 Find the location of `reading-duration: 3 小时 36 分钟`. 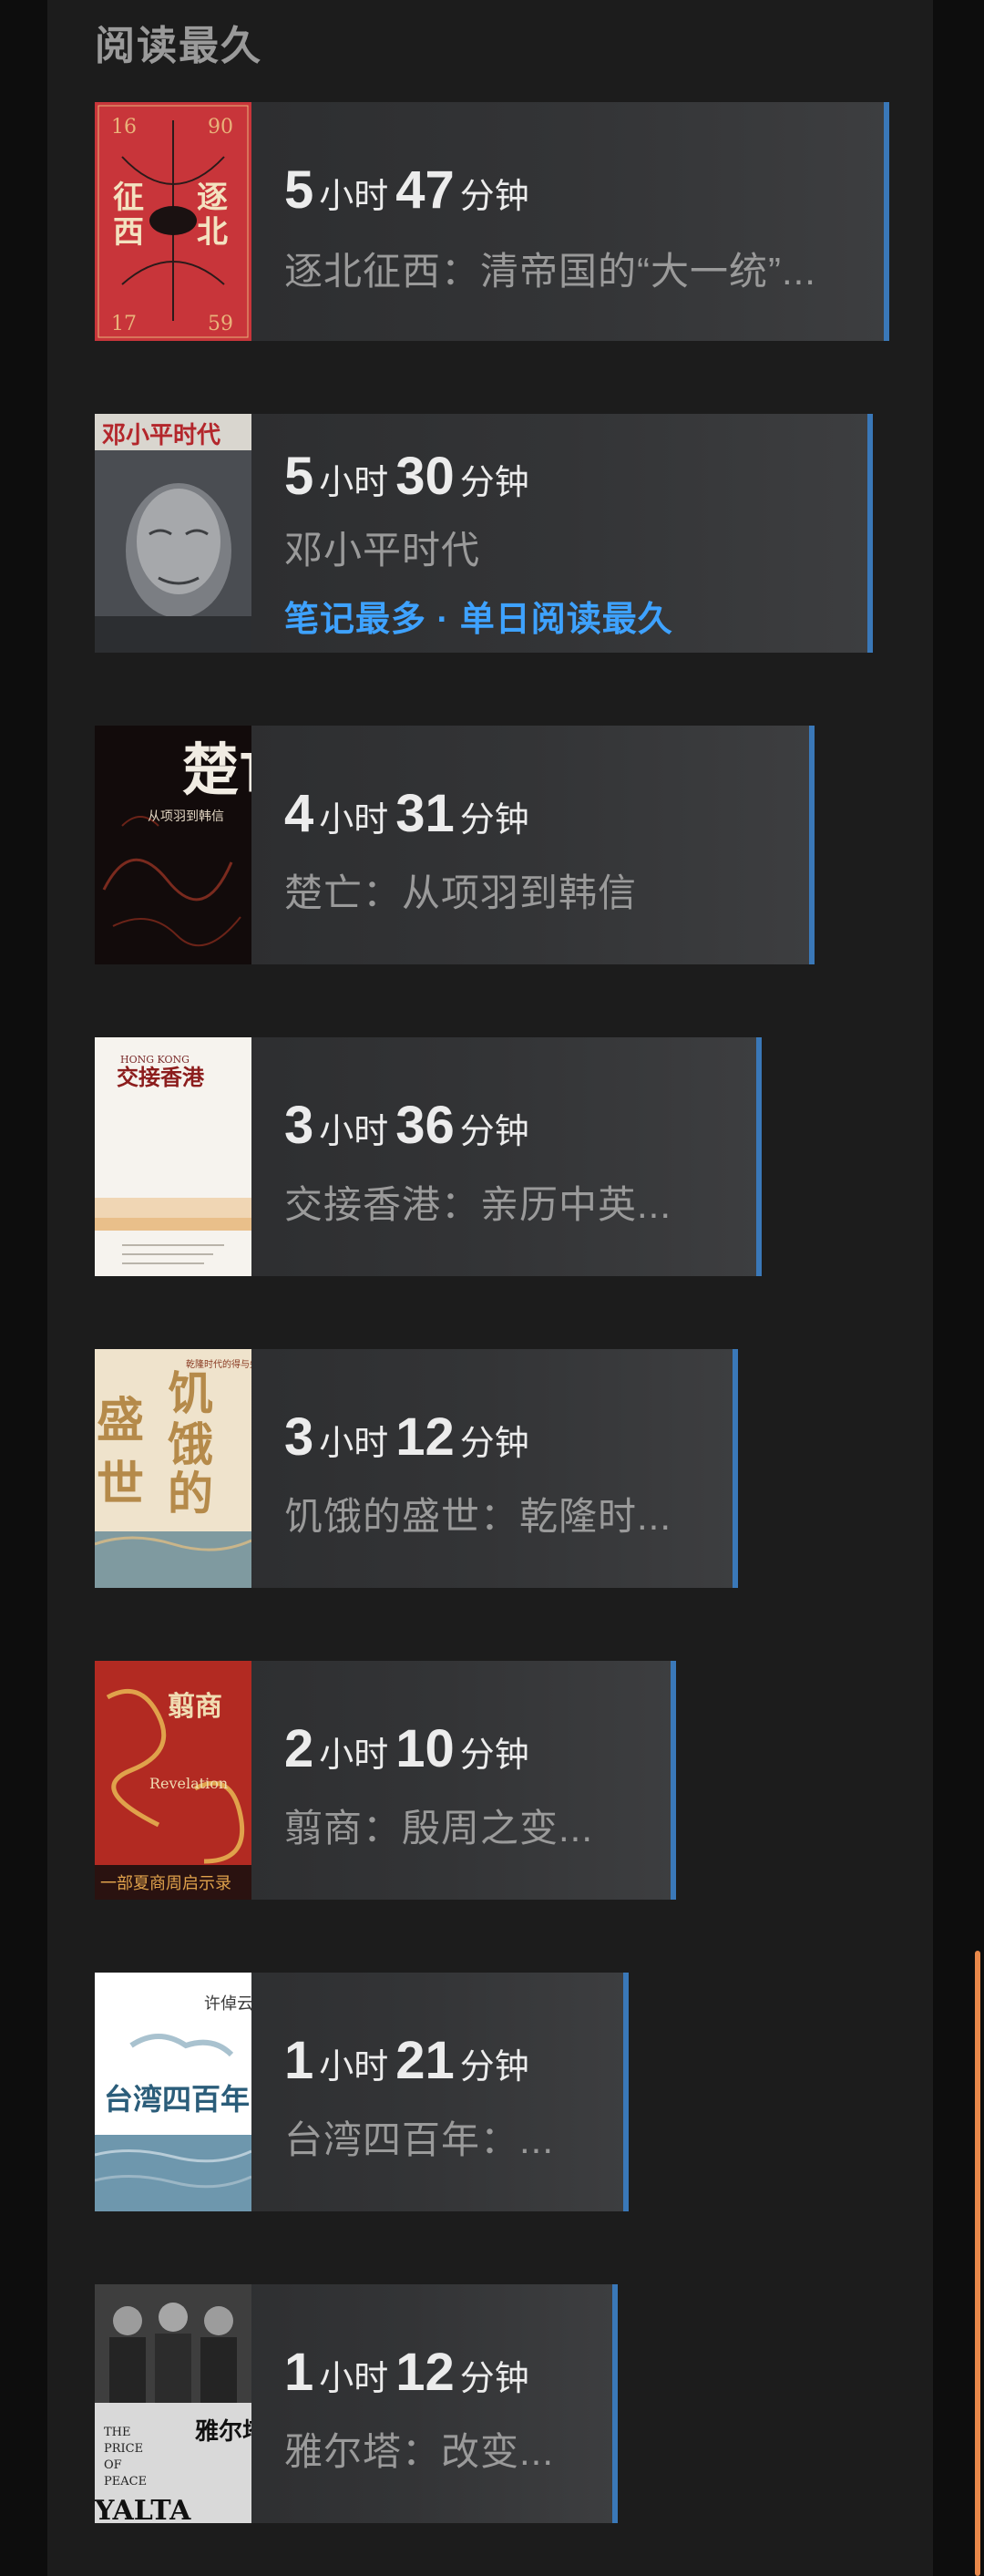

reading-duration: 3 小时 36 分钟 is located at coordinates (410, 1125).